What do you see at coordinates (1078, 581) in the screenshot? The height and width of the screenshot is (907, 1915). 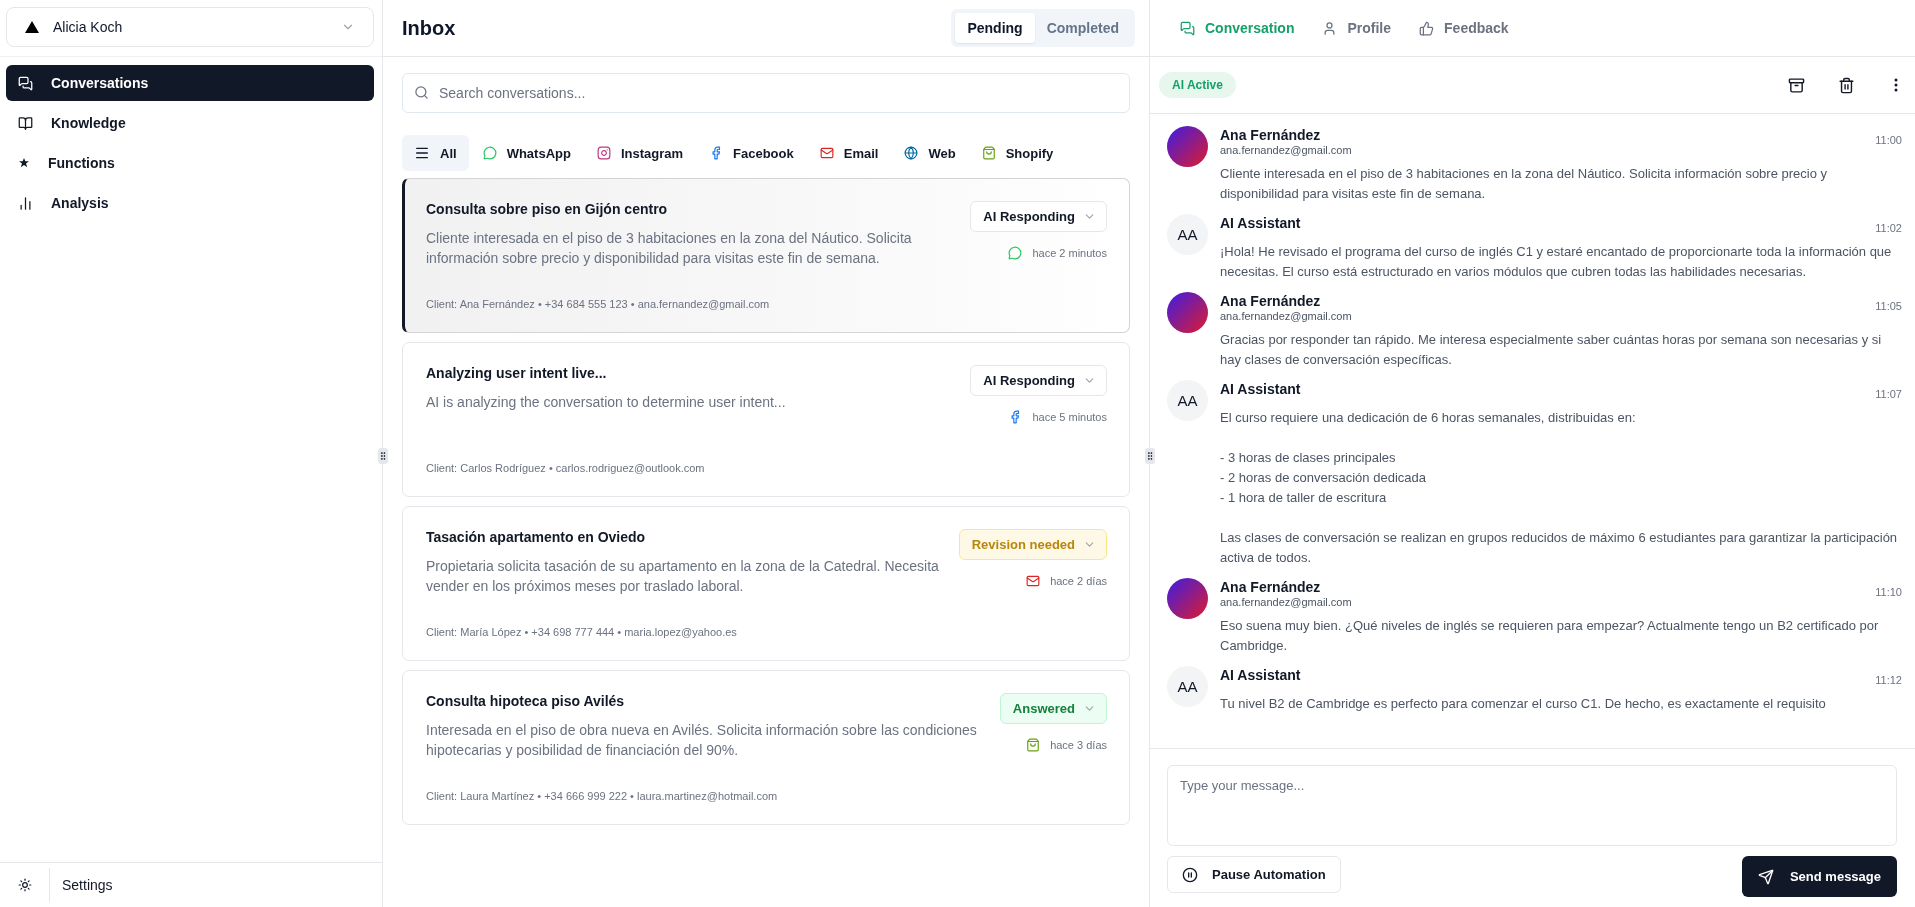 I see `conversation-time: hace 2 días` at bounding box center [1078, 581].